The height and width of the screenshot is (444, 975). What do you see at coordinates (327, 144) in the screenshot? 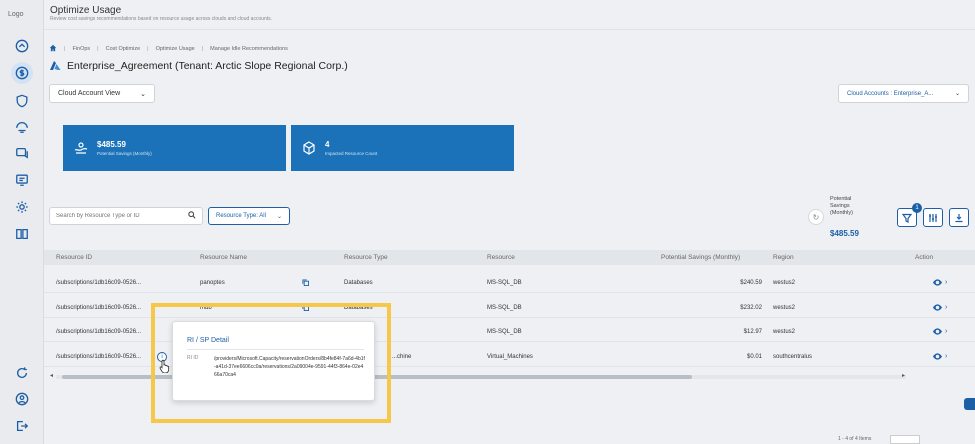
I see `card-count-value: 4` at bounding box center [327, 144].